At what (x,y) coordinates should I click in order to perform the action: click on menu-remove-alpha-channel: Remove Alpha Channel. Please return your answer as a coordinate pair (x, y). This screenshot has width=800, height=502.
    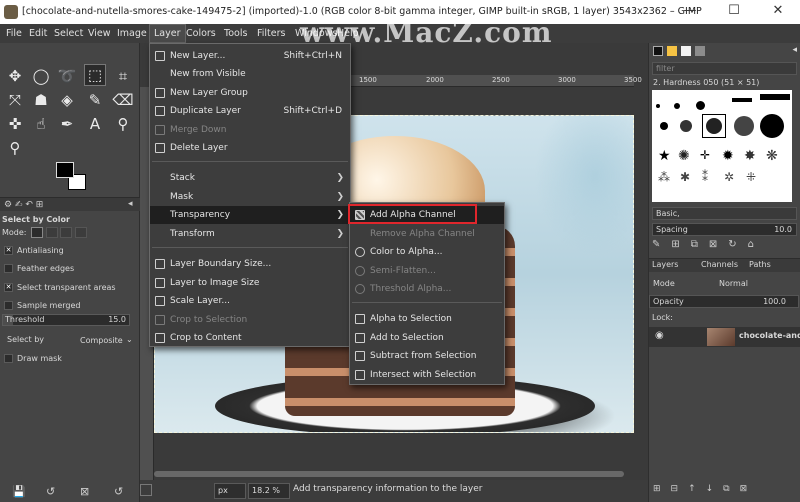
    Looking at the image, I should click on (427, 234).